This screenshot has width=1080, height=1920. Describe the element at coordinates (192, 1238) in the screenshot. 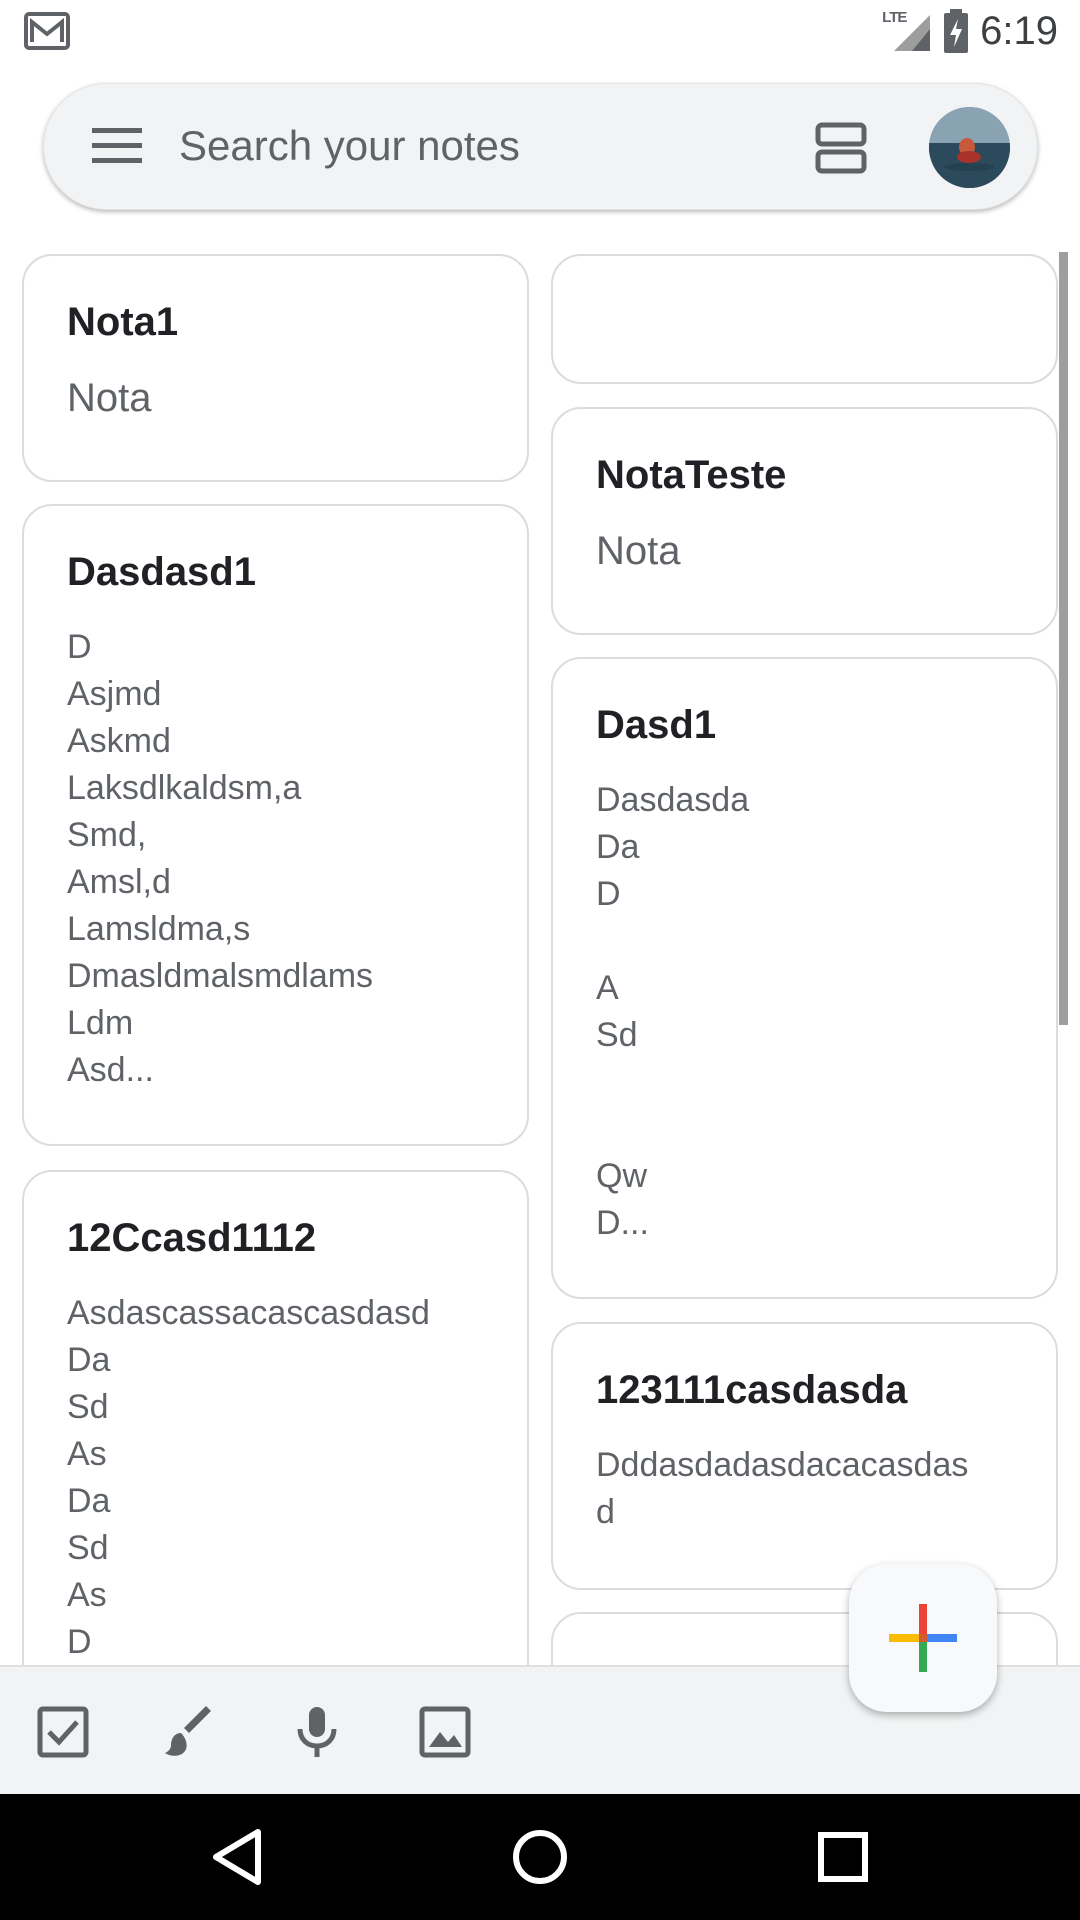

I see `note-title: 12Ccasd1112` at that location.